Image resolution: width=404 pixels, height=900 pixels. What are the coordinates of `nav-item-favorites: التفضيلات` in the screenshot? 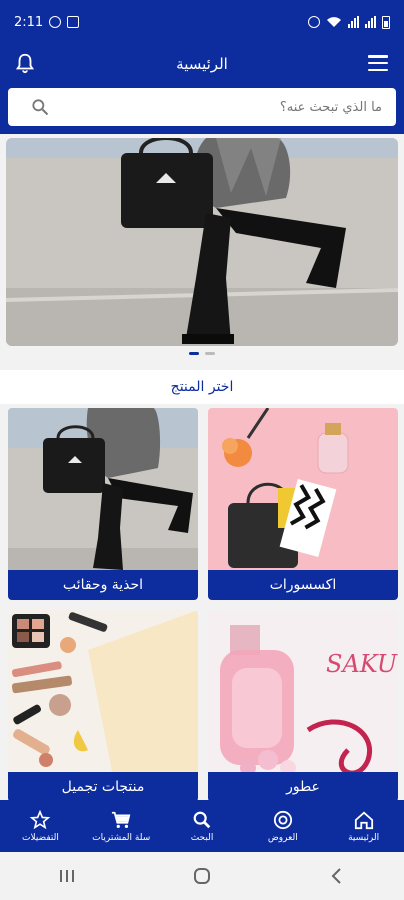 It's located at (40, 826).